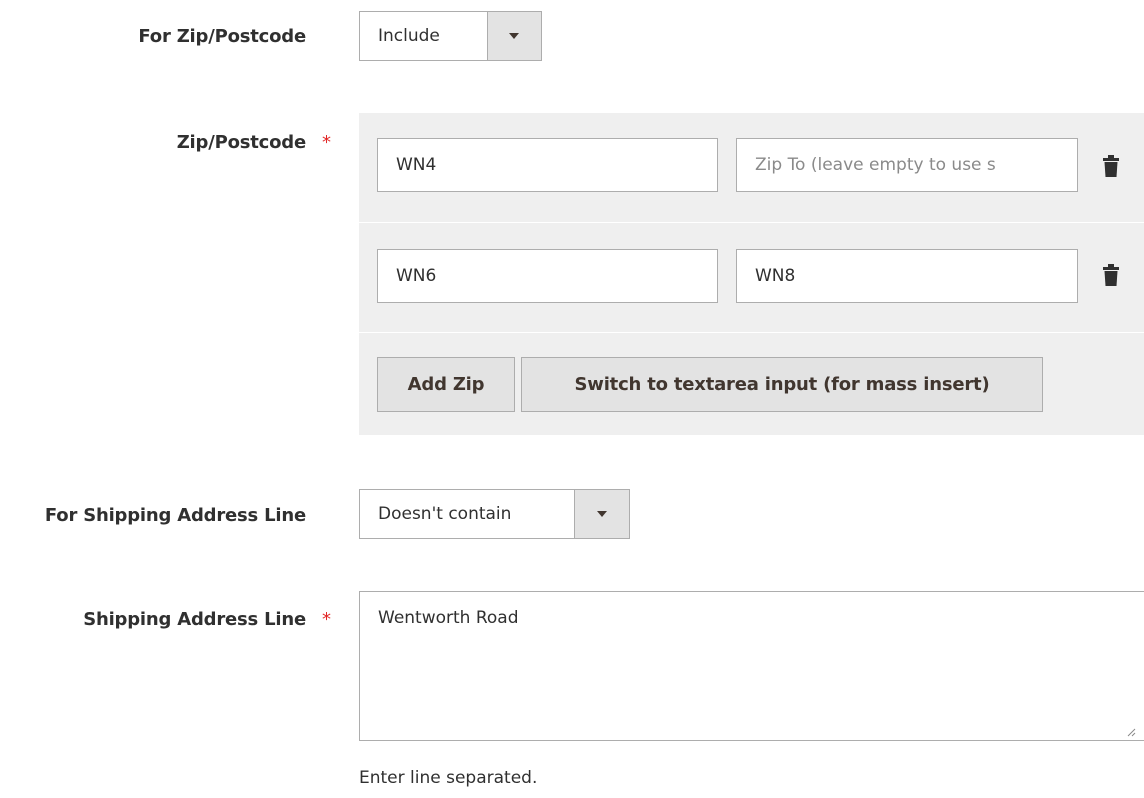 The height and width of the screenshot is (798, 1144). What do you see at coordinates (448, 618) in the screenshot?
I see `address-line-value: Wentworth Road` at bounding box center [448, 618].